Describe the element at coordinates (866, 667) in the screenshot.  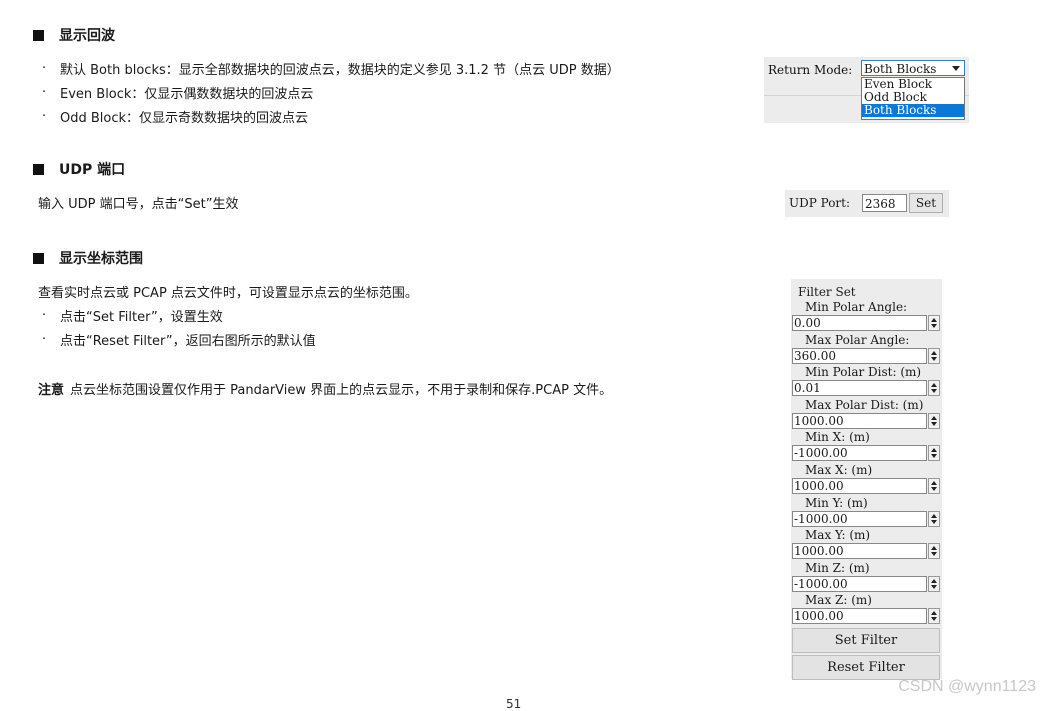
I see `reset-filter-button: Reset Filter` at that location.